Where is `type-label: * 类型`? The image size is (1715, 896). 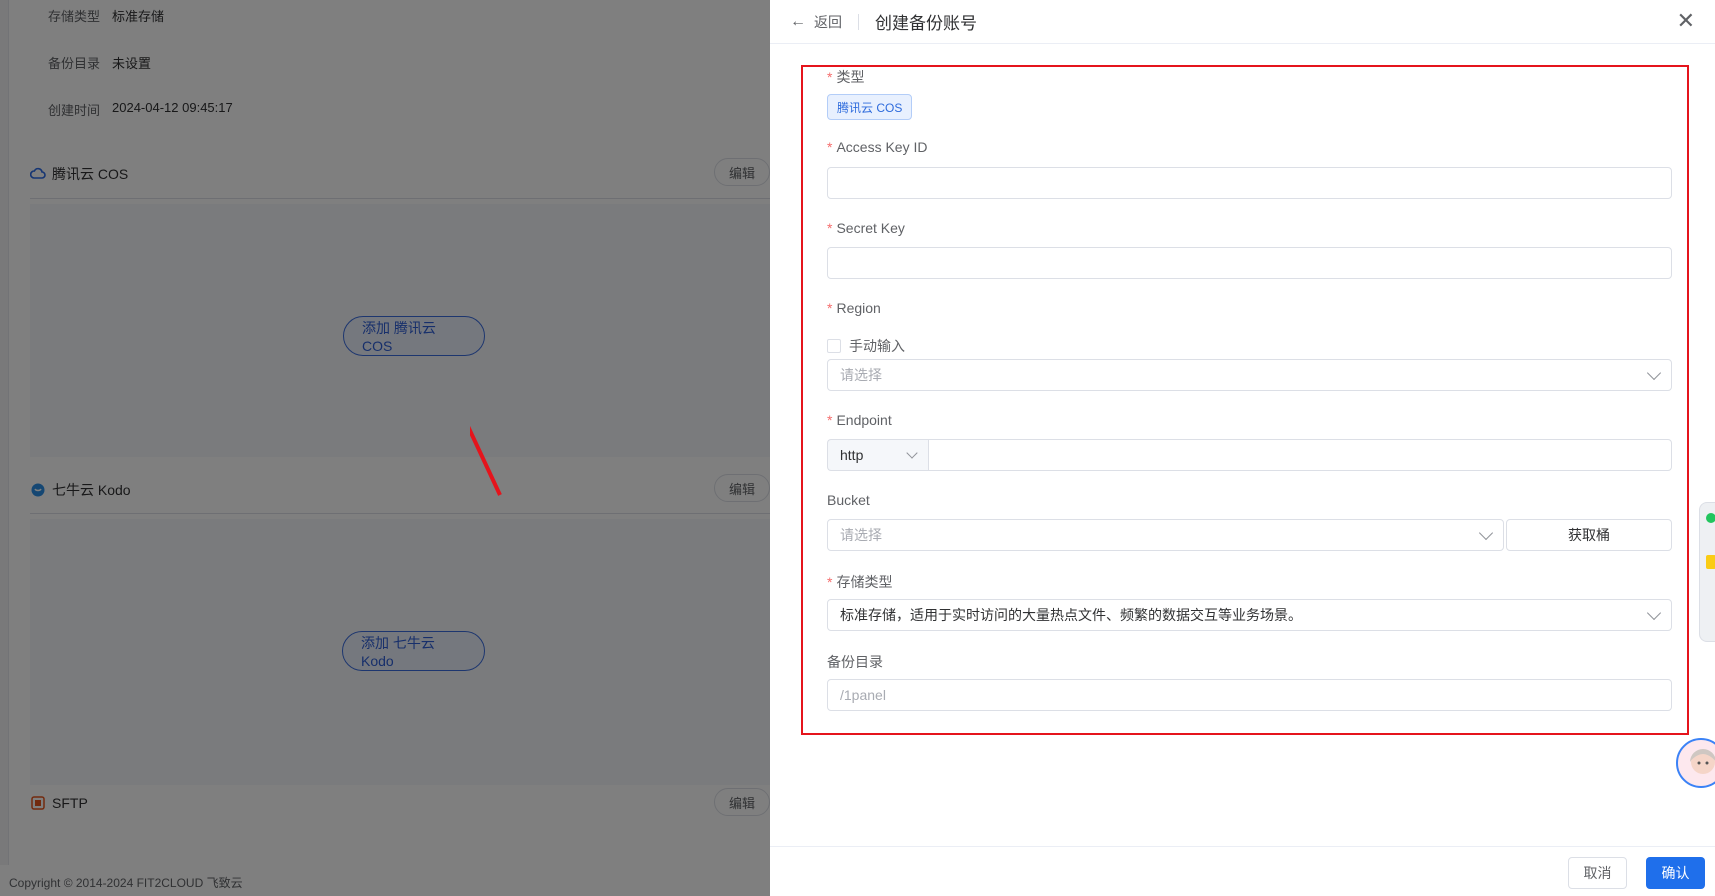 type-label: * 类型 is located at coordinates (846, 77).